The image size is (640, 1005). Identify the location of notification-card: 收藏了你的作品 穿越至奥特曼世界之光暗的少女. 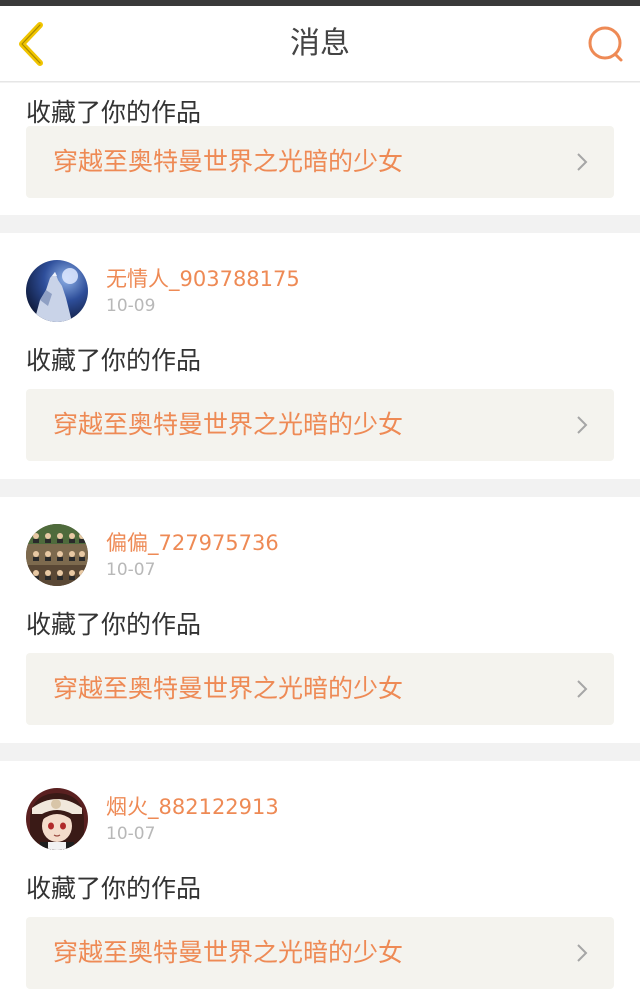
(320, 149).